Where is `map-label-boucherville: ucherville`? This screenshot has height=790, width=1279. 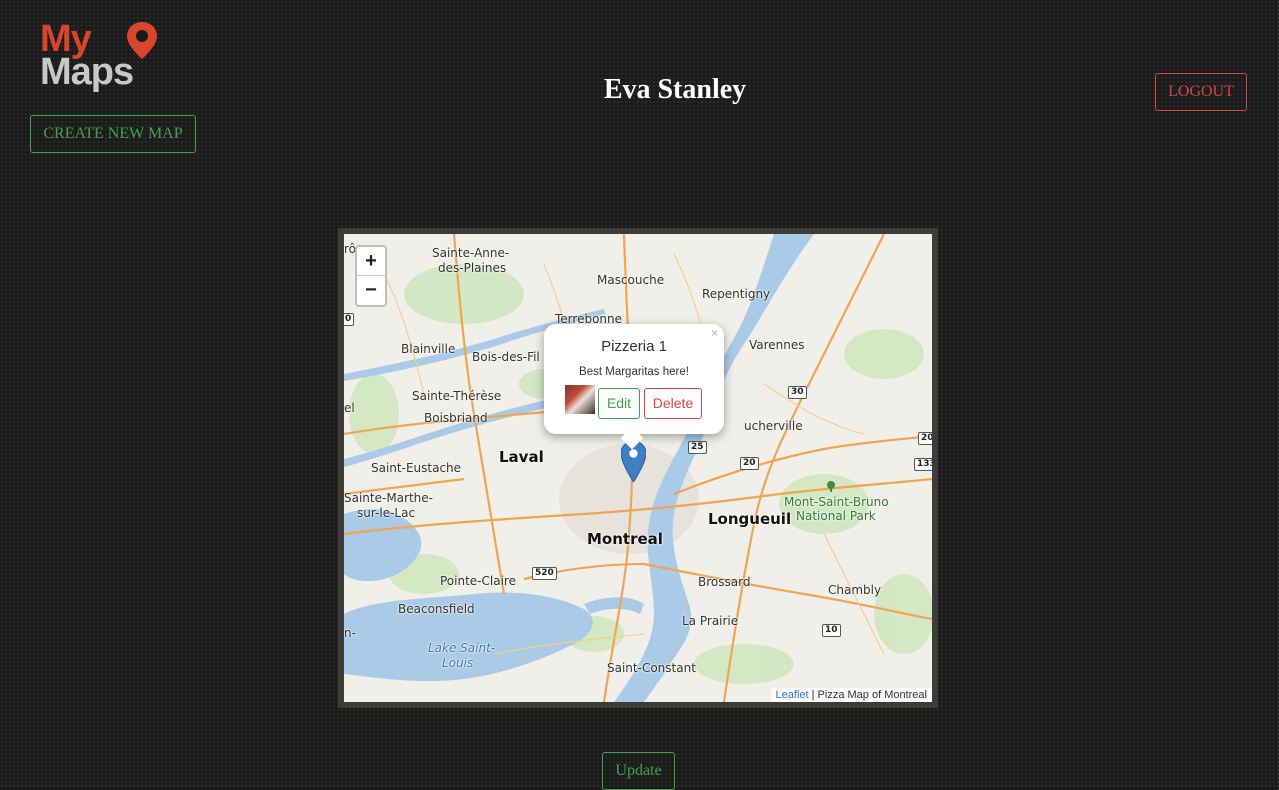 map-label-boucherville: ucherville is located at coordinates (773, 426).